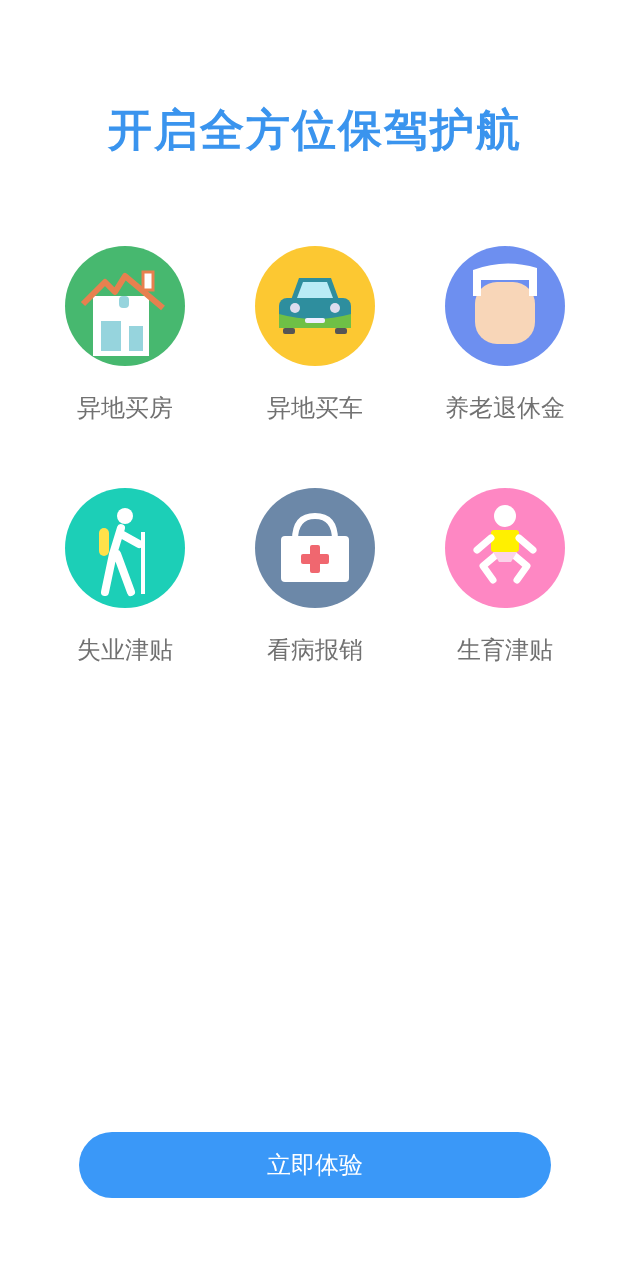  Describe the element at coordinates (125, 306) in the screenshot. I see `house-icon` at that location.